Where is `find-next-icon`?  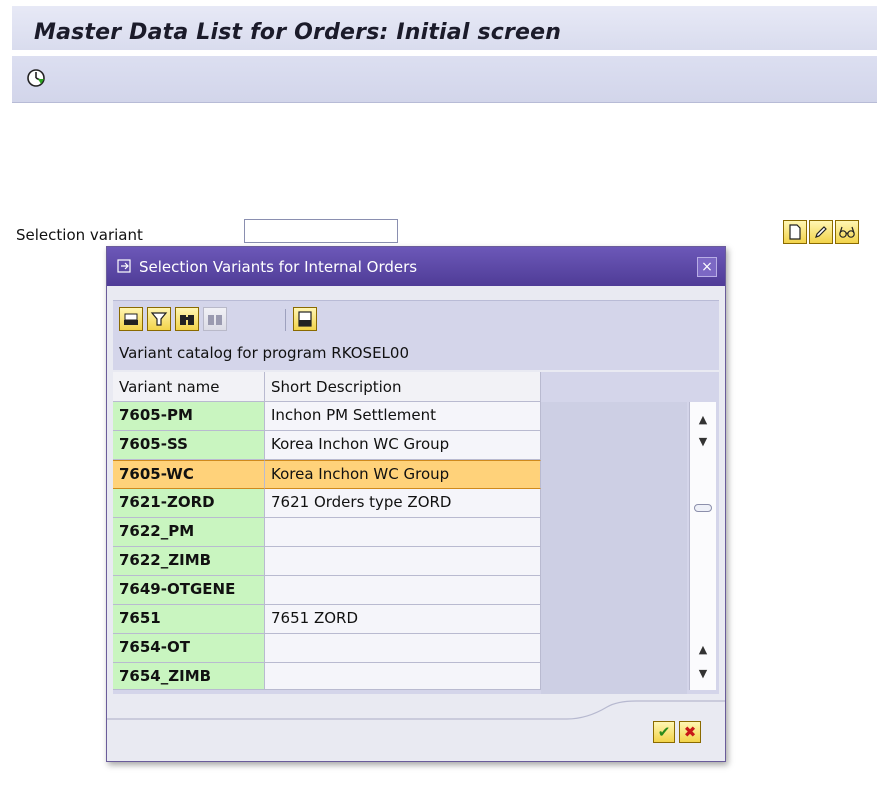 find-next-icon is located at coordinates (215, 319).